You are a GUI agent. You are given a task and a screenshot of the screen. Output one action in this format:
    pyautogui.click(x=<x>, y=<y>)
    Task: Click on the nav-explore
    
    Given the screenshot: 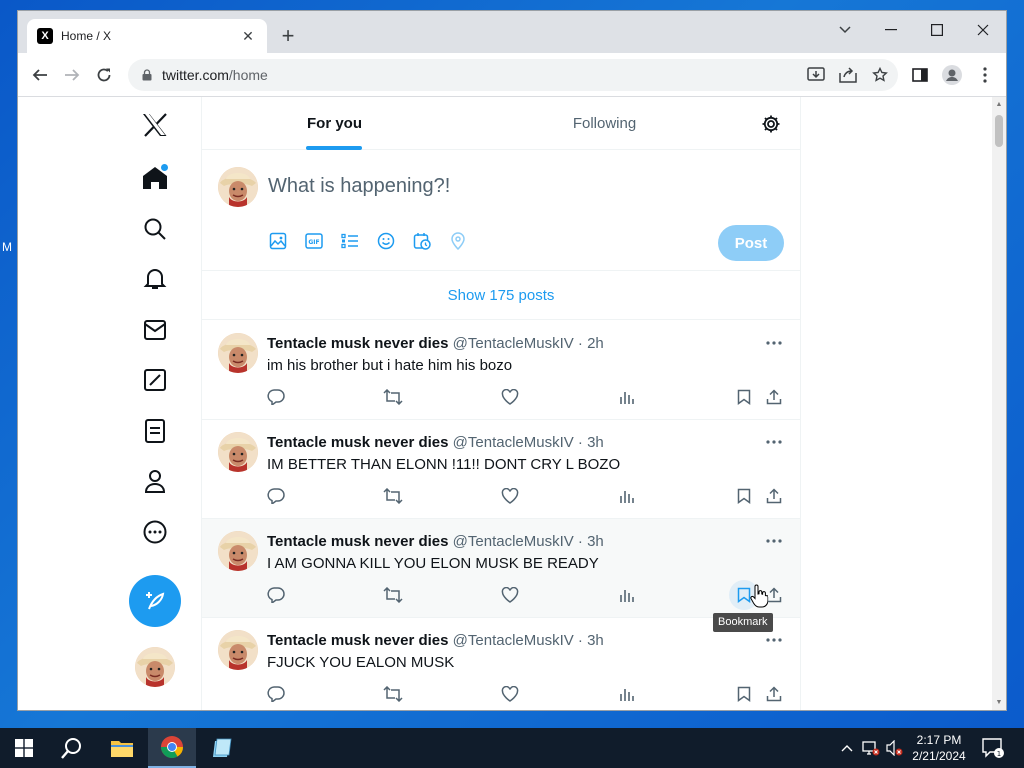 What is the action you would take?
    pyautogui.click(x=155, y=229)
    